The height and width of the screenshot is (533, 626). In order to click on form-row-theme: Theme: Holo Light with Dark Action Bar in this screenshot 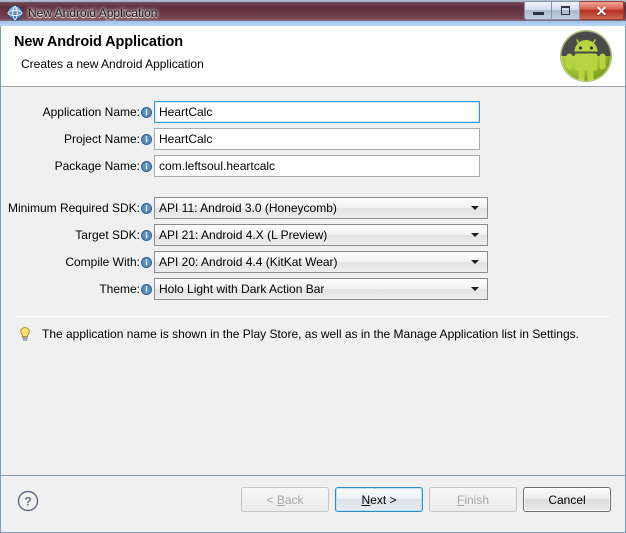, I will do `click(313, 289)`.